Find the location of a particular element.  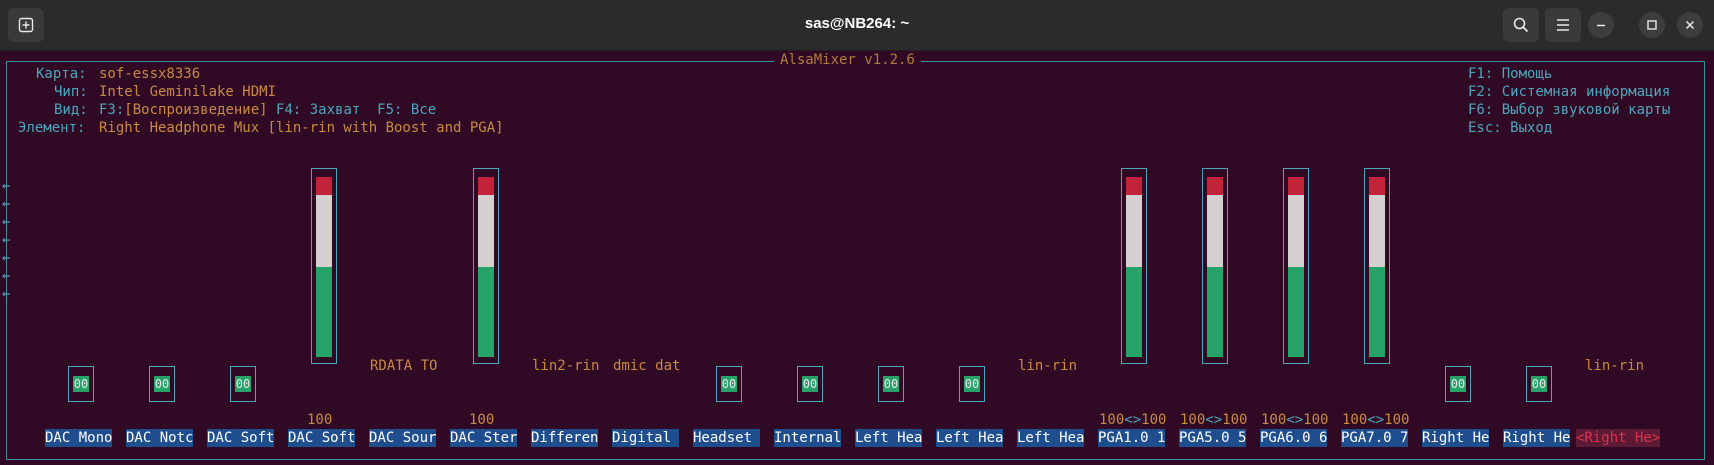

menu-icon is located at coordinates (1563, 25).